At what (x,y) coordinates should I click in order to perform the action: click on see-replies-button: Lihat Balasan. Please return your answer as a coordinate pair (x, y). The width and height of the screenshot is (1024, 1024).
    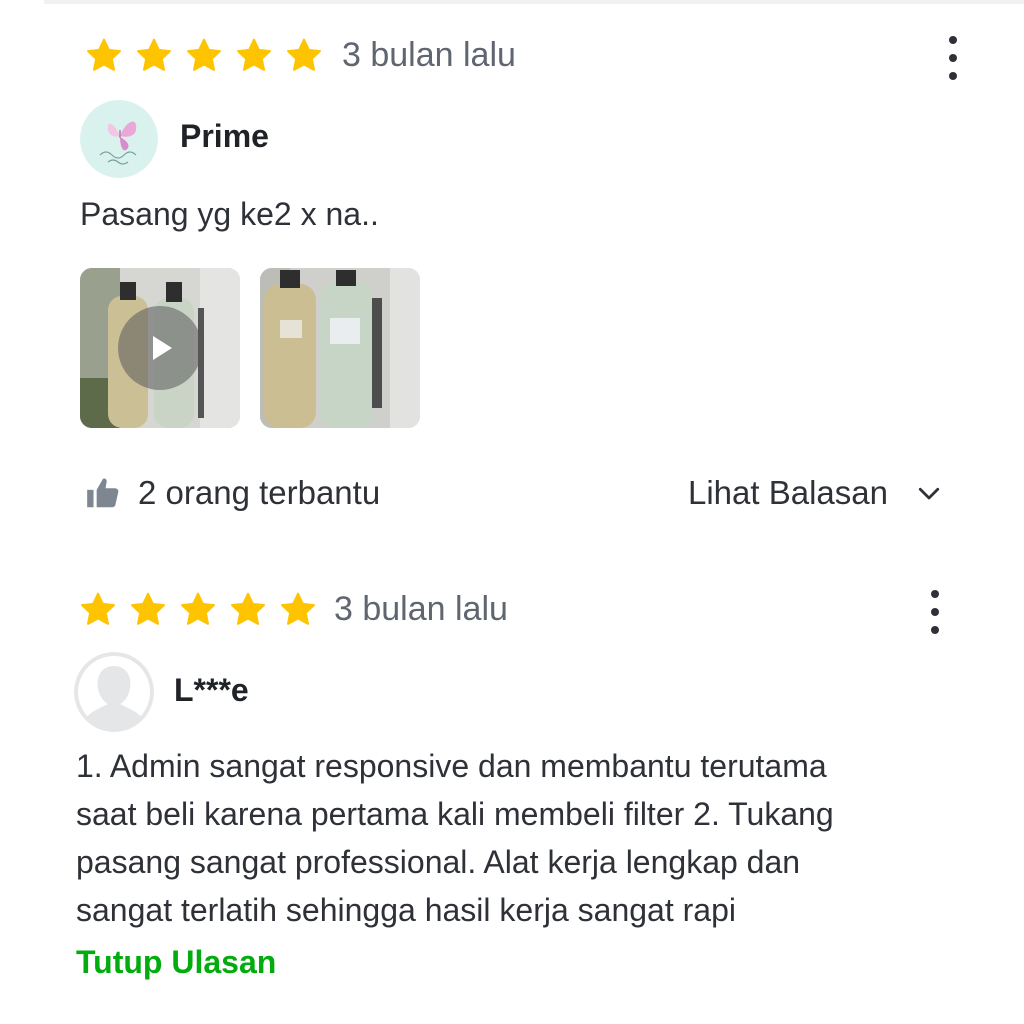
    Looking at the image, I should click on (816, 493).